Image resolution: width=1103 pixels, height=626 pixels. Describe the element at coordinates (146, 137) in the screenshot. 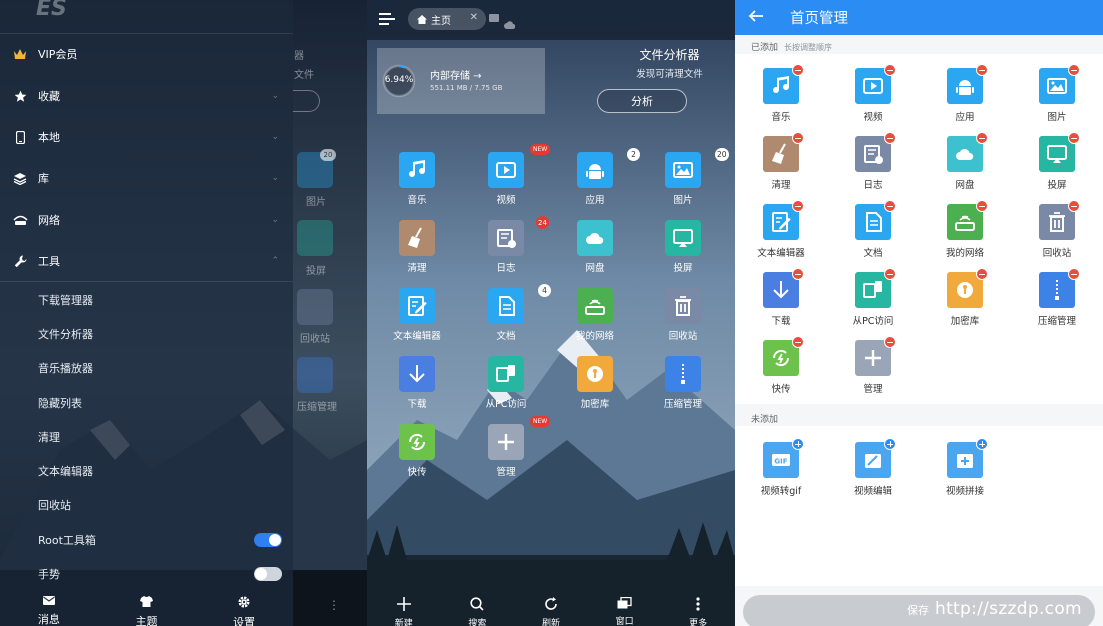

I see `drawer-item-local: 本地 ⌄` at that location.